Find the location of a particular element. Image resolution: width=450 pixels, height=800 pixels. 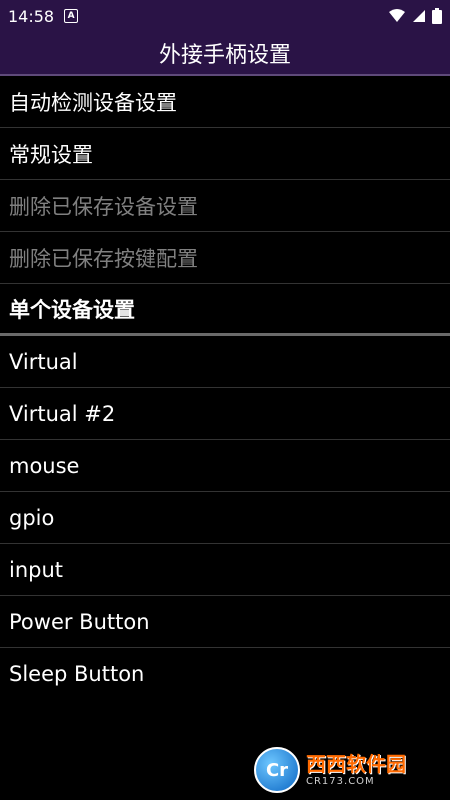

watermark-sub: CR173.COM is located at coordinates (340, 781).